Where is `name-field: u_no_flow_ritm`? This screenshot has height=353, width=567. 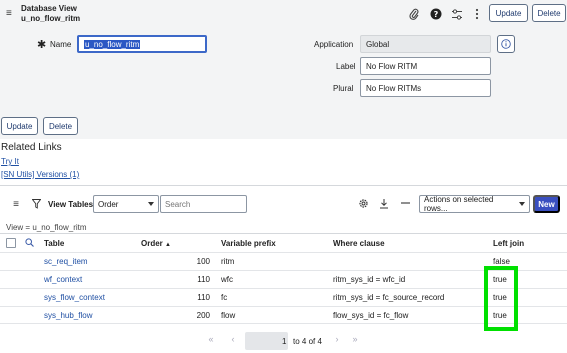 name-field: u_no_flow_ritm is located at coordinates (142, 44).